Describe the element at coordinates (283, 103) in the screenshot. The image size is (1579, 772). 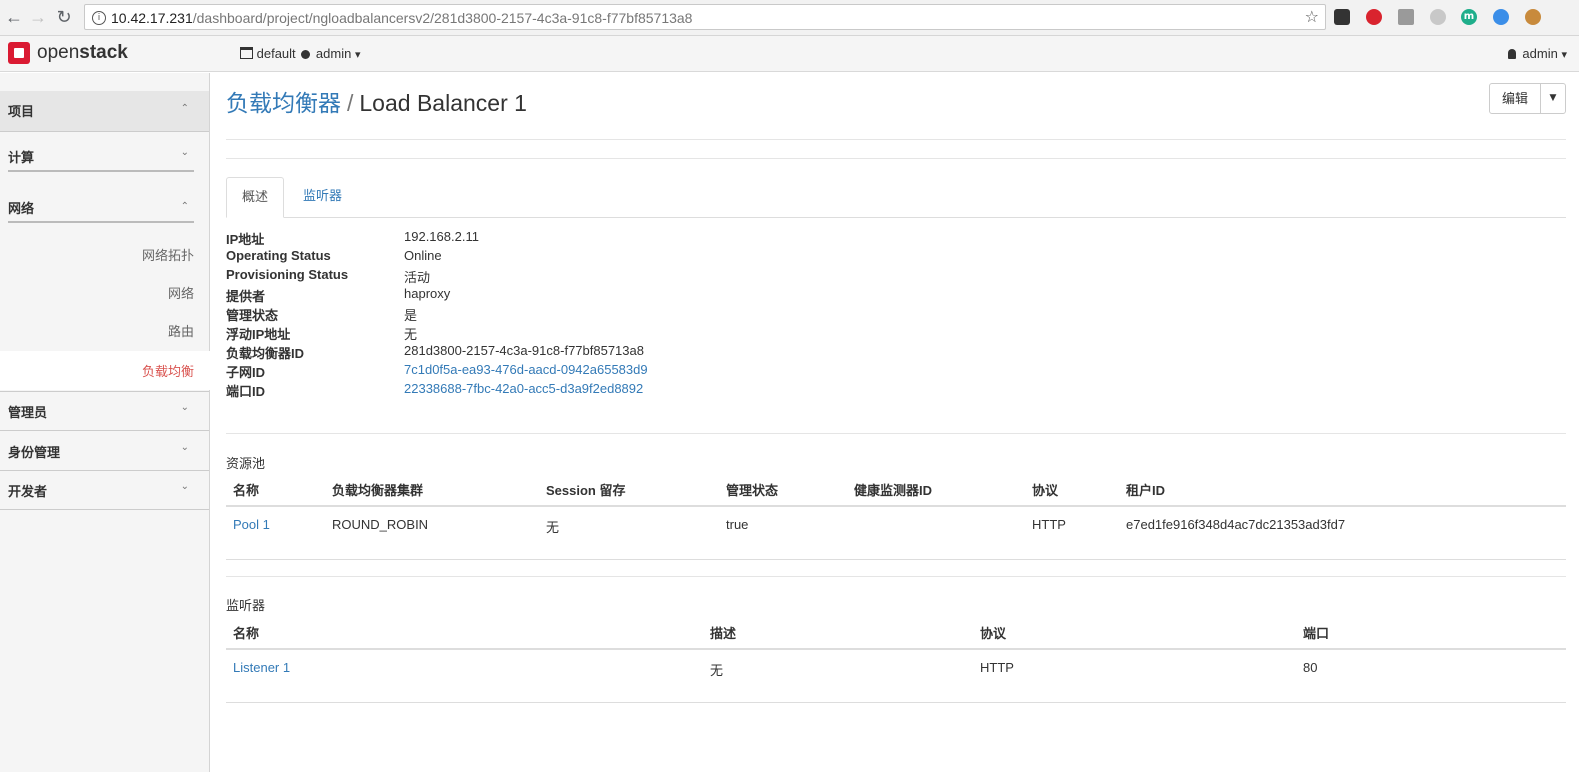
I see `breadcrumb-load-balancers-link: 负载均衡器` at that location.